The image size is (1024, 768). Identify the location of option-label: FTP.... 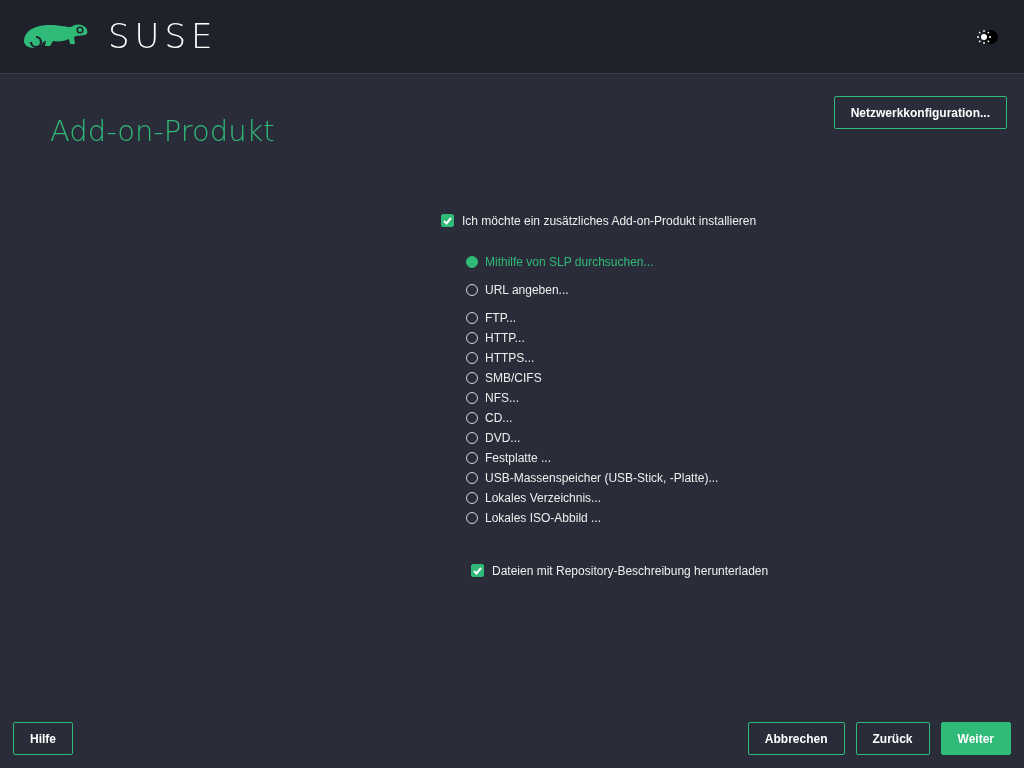
(501, 318).